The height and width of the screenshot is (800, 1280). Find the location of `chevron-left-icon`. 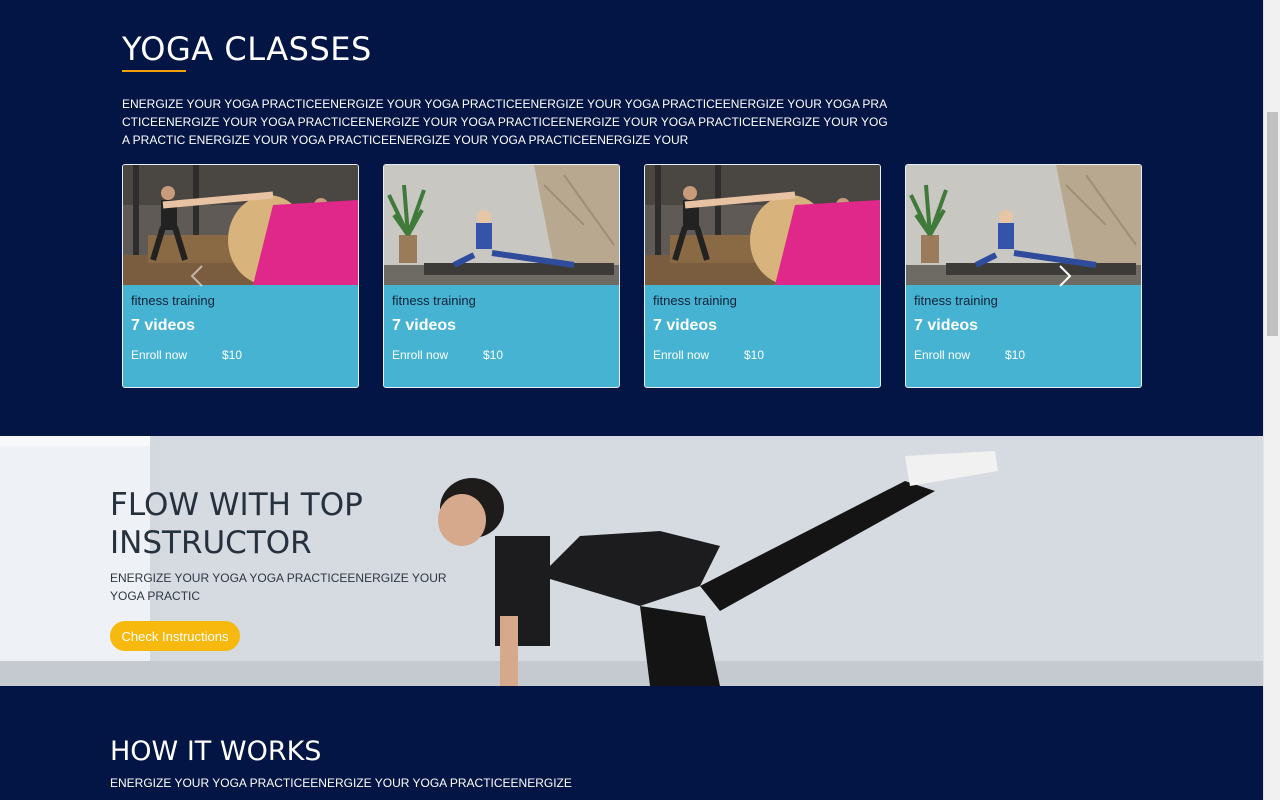

chevron-left-icon is located at coordinates (196, 276).